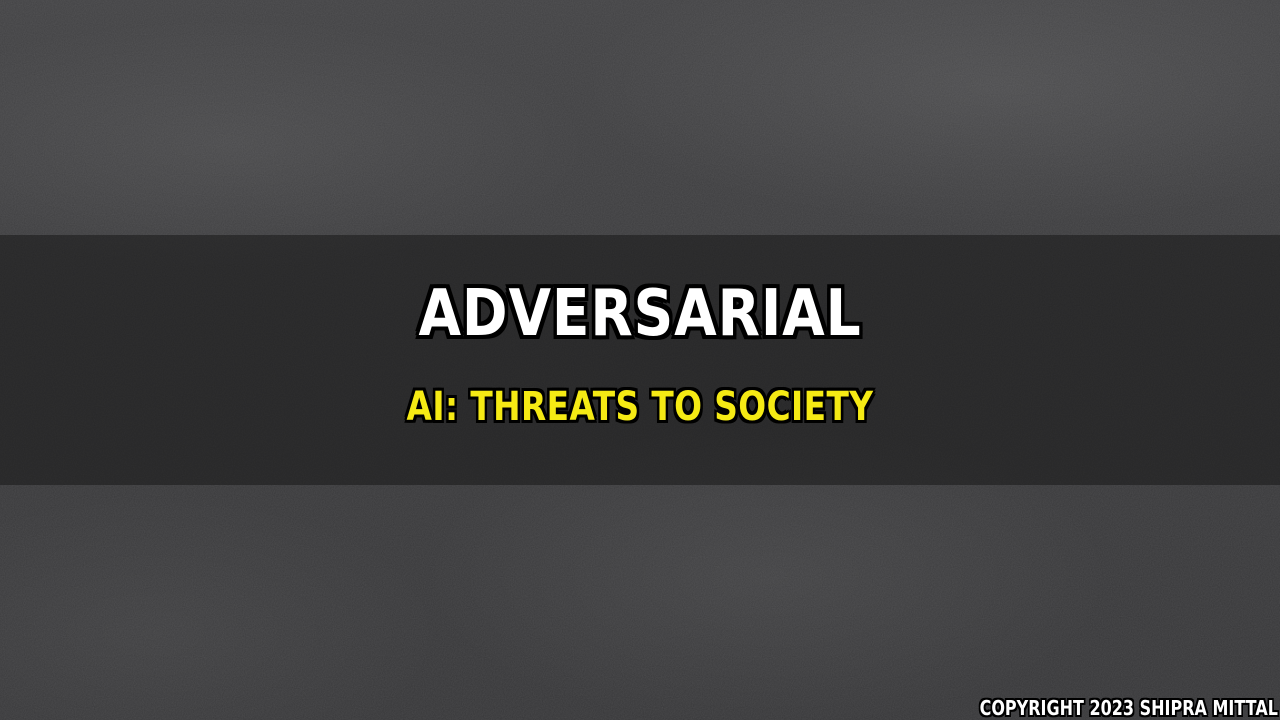 The height and width of the screenshot is (720, 1280). I want to click on slide-subtitle: AI: THREATS TO SOCIETY, so click(640, 407).